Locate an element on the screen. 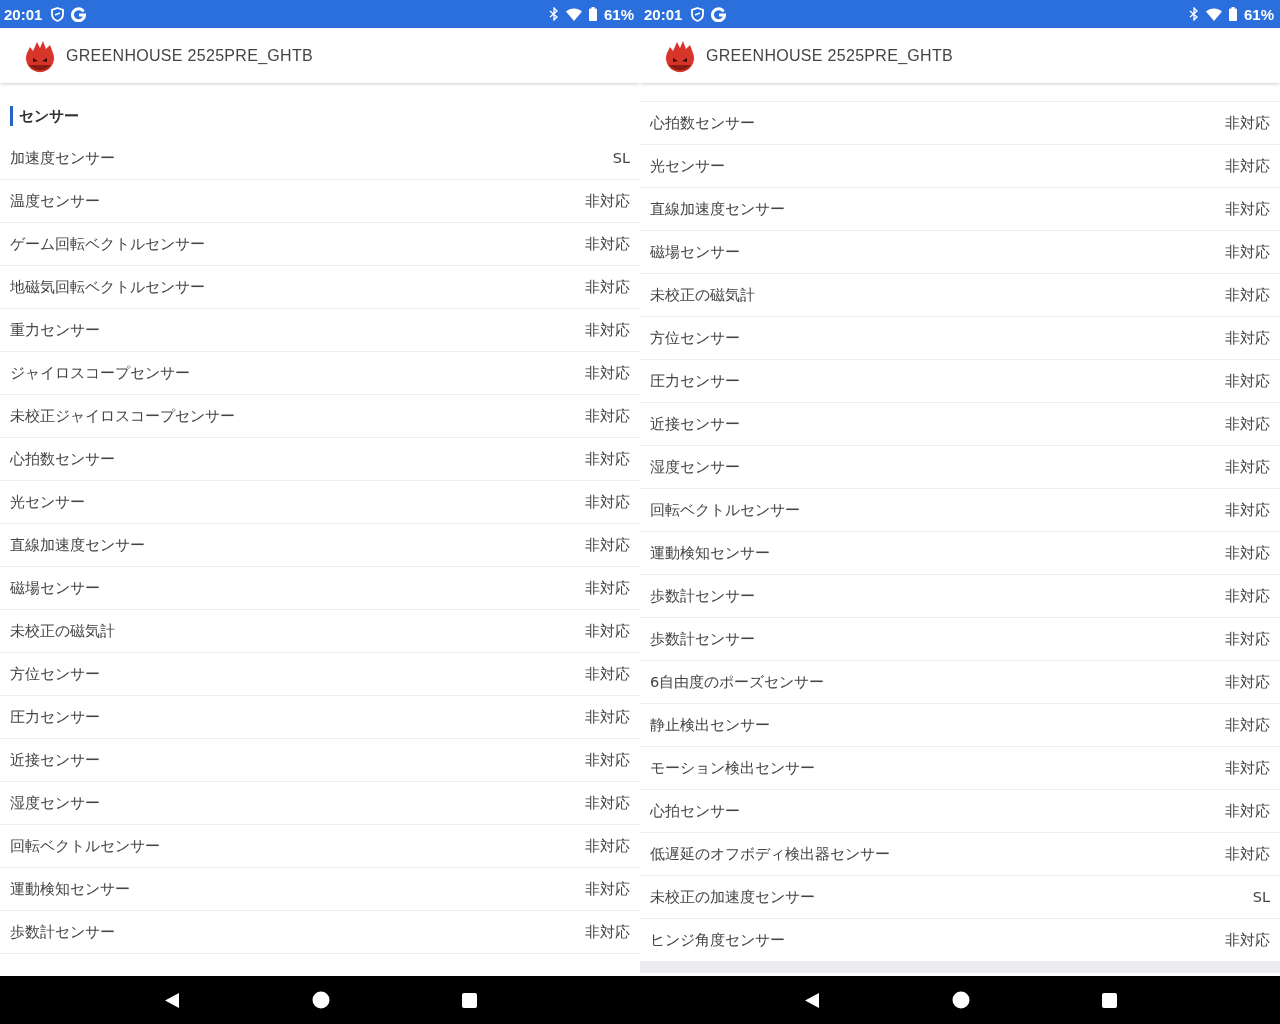  sensor-name: ゲーム回転ベクトルセンサー is located at coordinates (107, 244).